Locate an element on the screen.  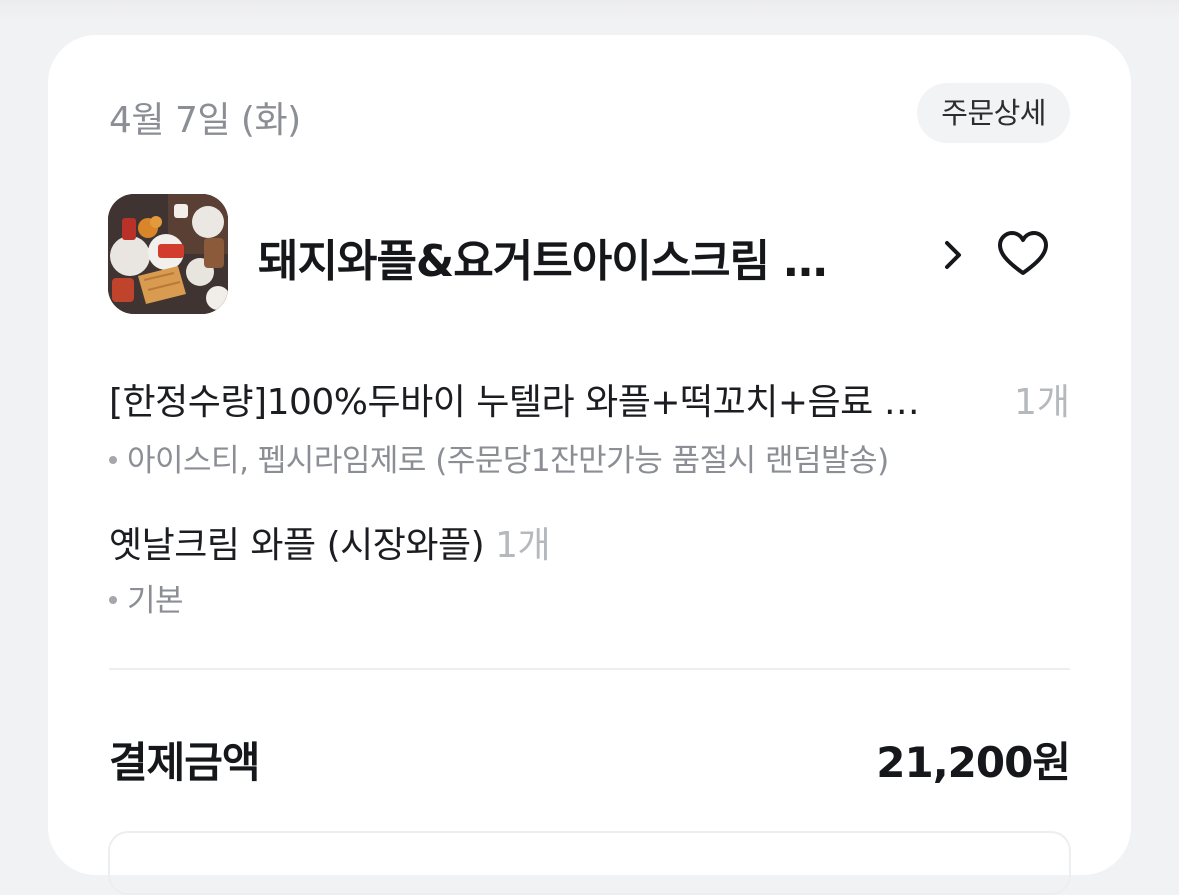
previous-card-edge is located at coordinates (589, 11).